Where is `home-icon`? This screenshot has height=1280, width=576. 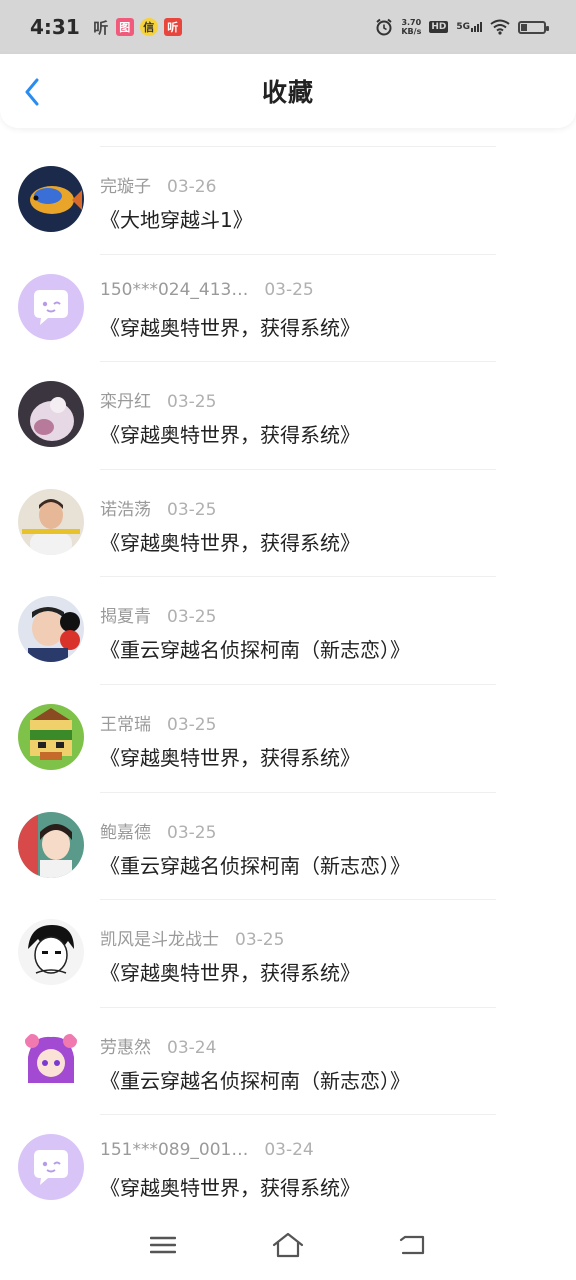 home-icon is located at coordinates (288, 1245).